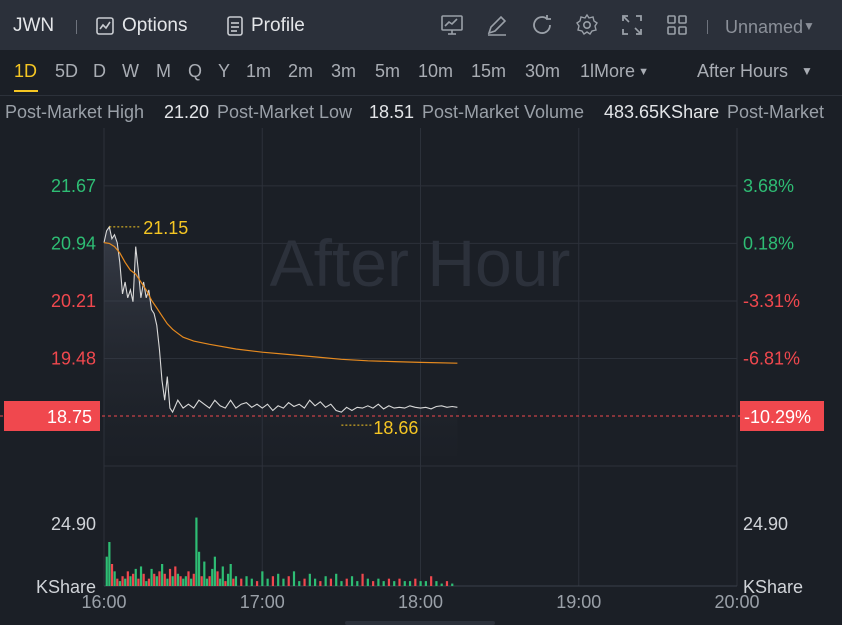  What do you see at coordinates (743, 71) in the screenshot?
I see `session-label: After Hours` at bounding box center [743, 71].